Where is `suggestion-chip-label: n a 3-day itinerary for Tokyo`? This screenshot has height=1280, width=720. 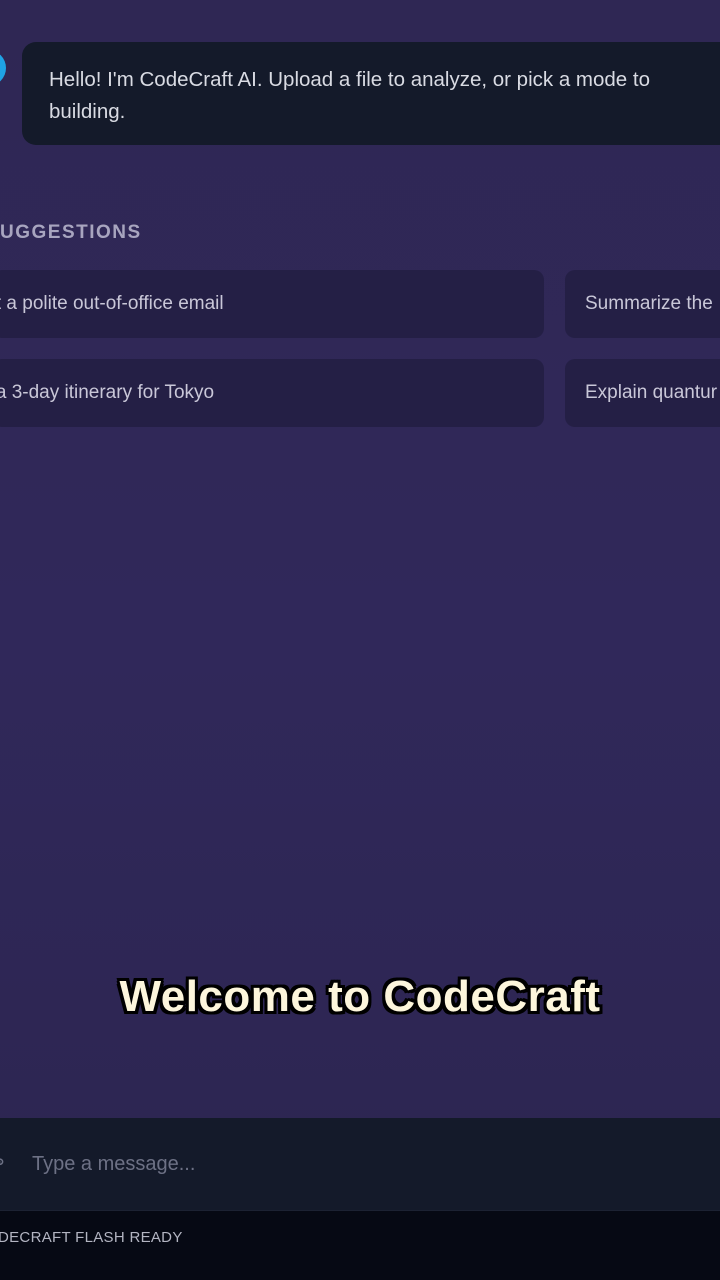 suggestion-chip-label: n a 3-day itinerary for Tokyo is located at coordinates (107, 392).